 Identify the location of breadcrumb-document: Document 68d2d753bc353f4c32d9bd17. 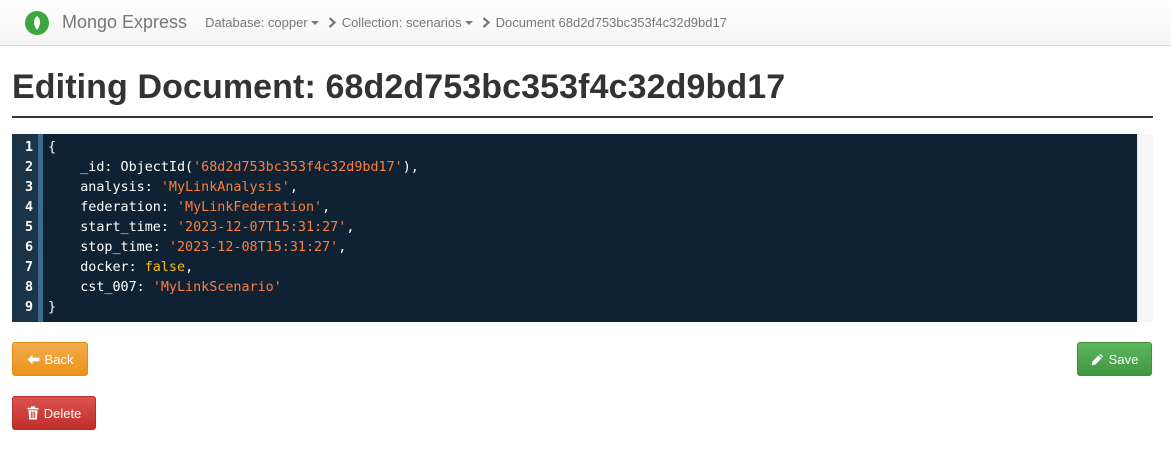
(611, 22).